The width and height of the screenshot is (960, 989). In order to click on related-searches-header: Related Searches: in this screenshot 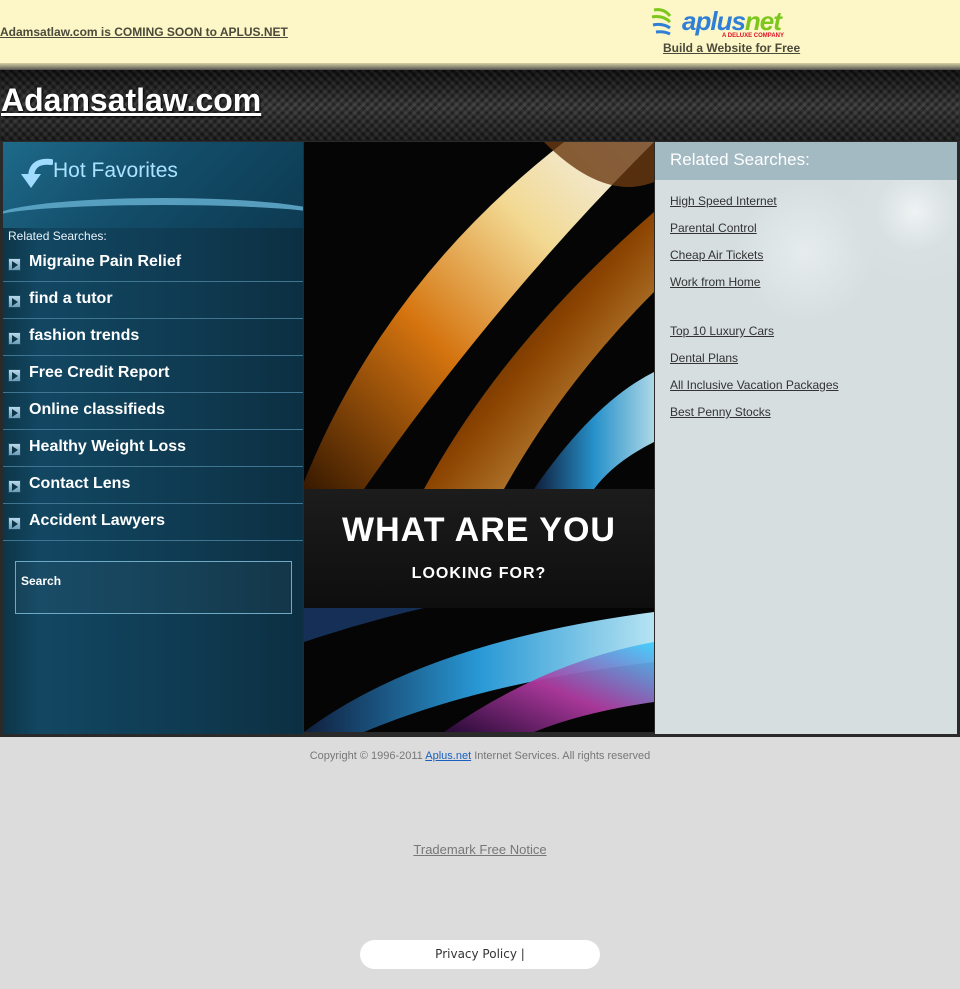, I will do `click(806, 161)`.